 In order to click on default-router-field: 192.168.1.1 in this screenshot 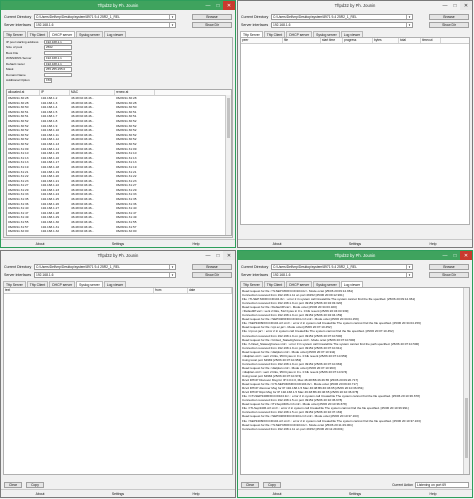, I will do `click(58, 63)`.